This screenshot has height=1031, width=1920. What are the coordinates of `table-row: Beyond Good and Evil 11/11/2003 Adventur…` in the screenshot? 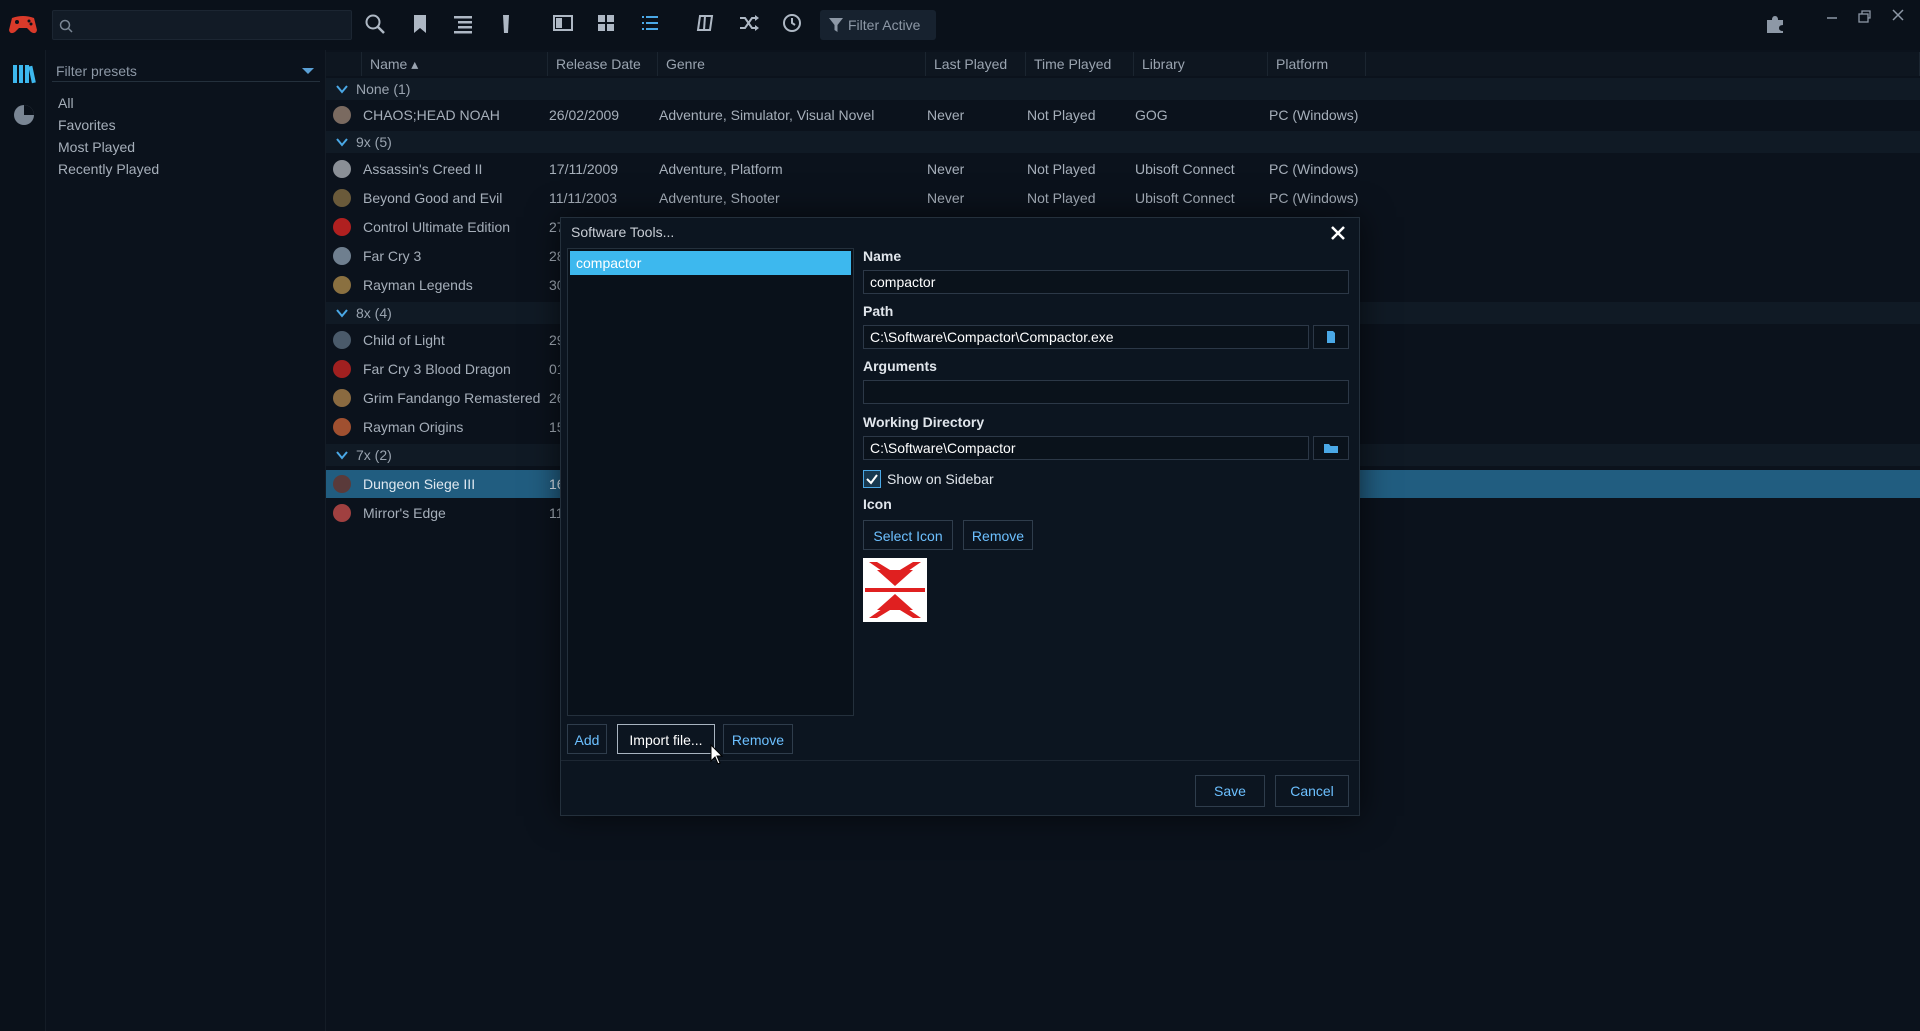 It's located at (1123, 198).